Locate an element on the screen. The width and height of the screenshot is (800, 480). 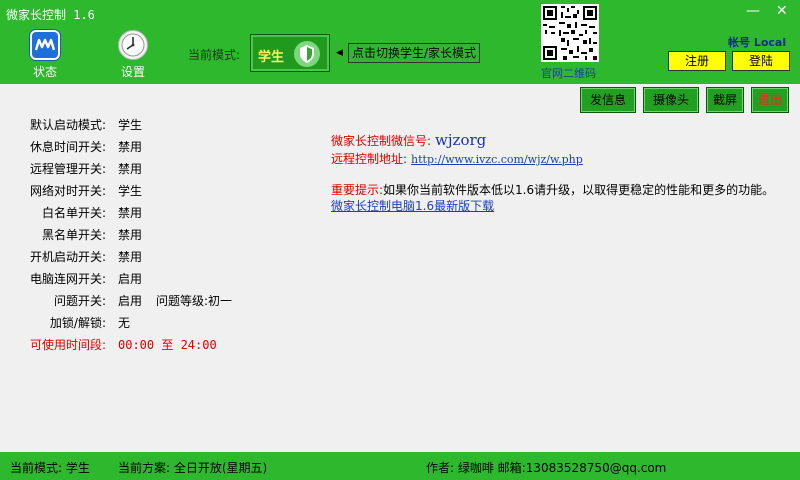
setting-row: 电脑连网开关: is located at coordinates (53, 279).